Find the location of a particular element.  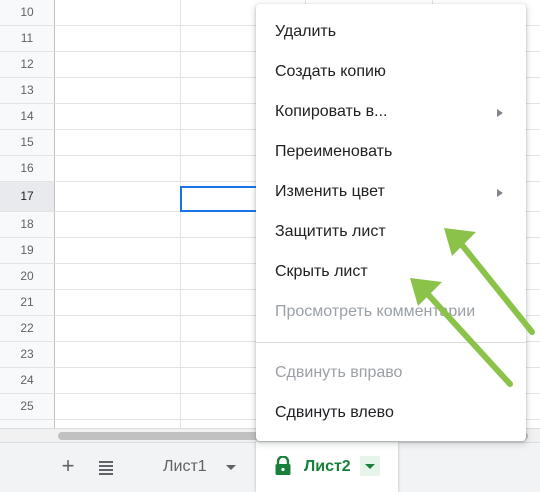

sheet-tab-active: Лист2 is located at coordinates (327, 467).